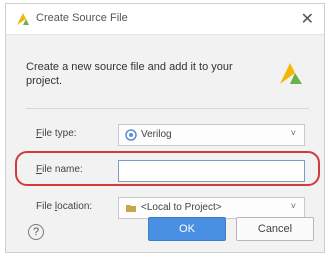 This screenshot has height=277, width=336. I want to click on file-name-row: File name:, so click(167, 171).